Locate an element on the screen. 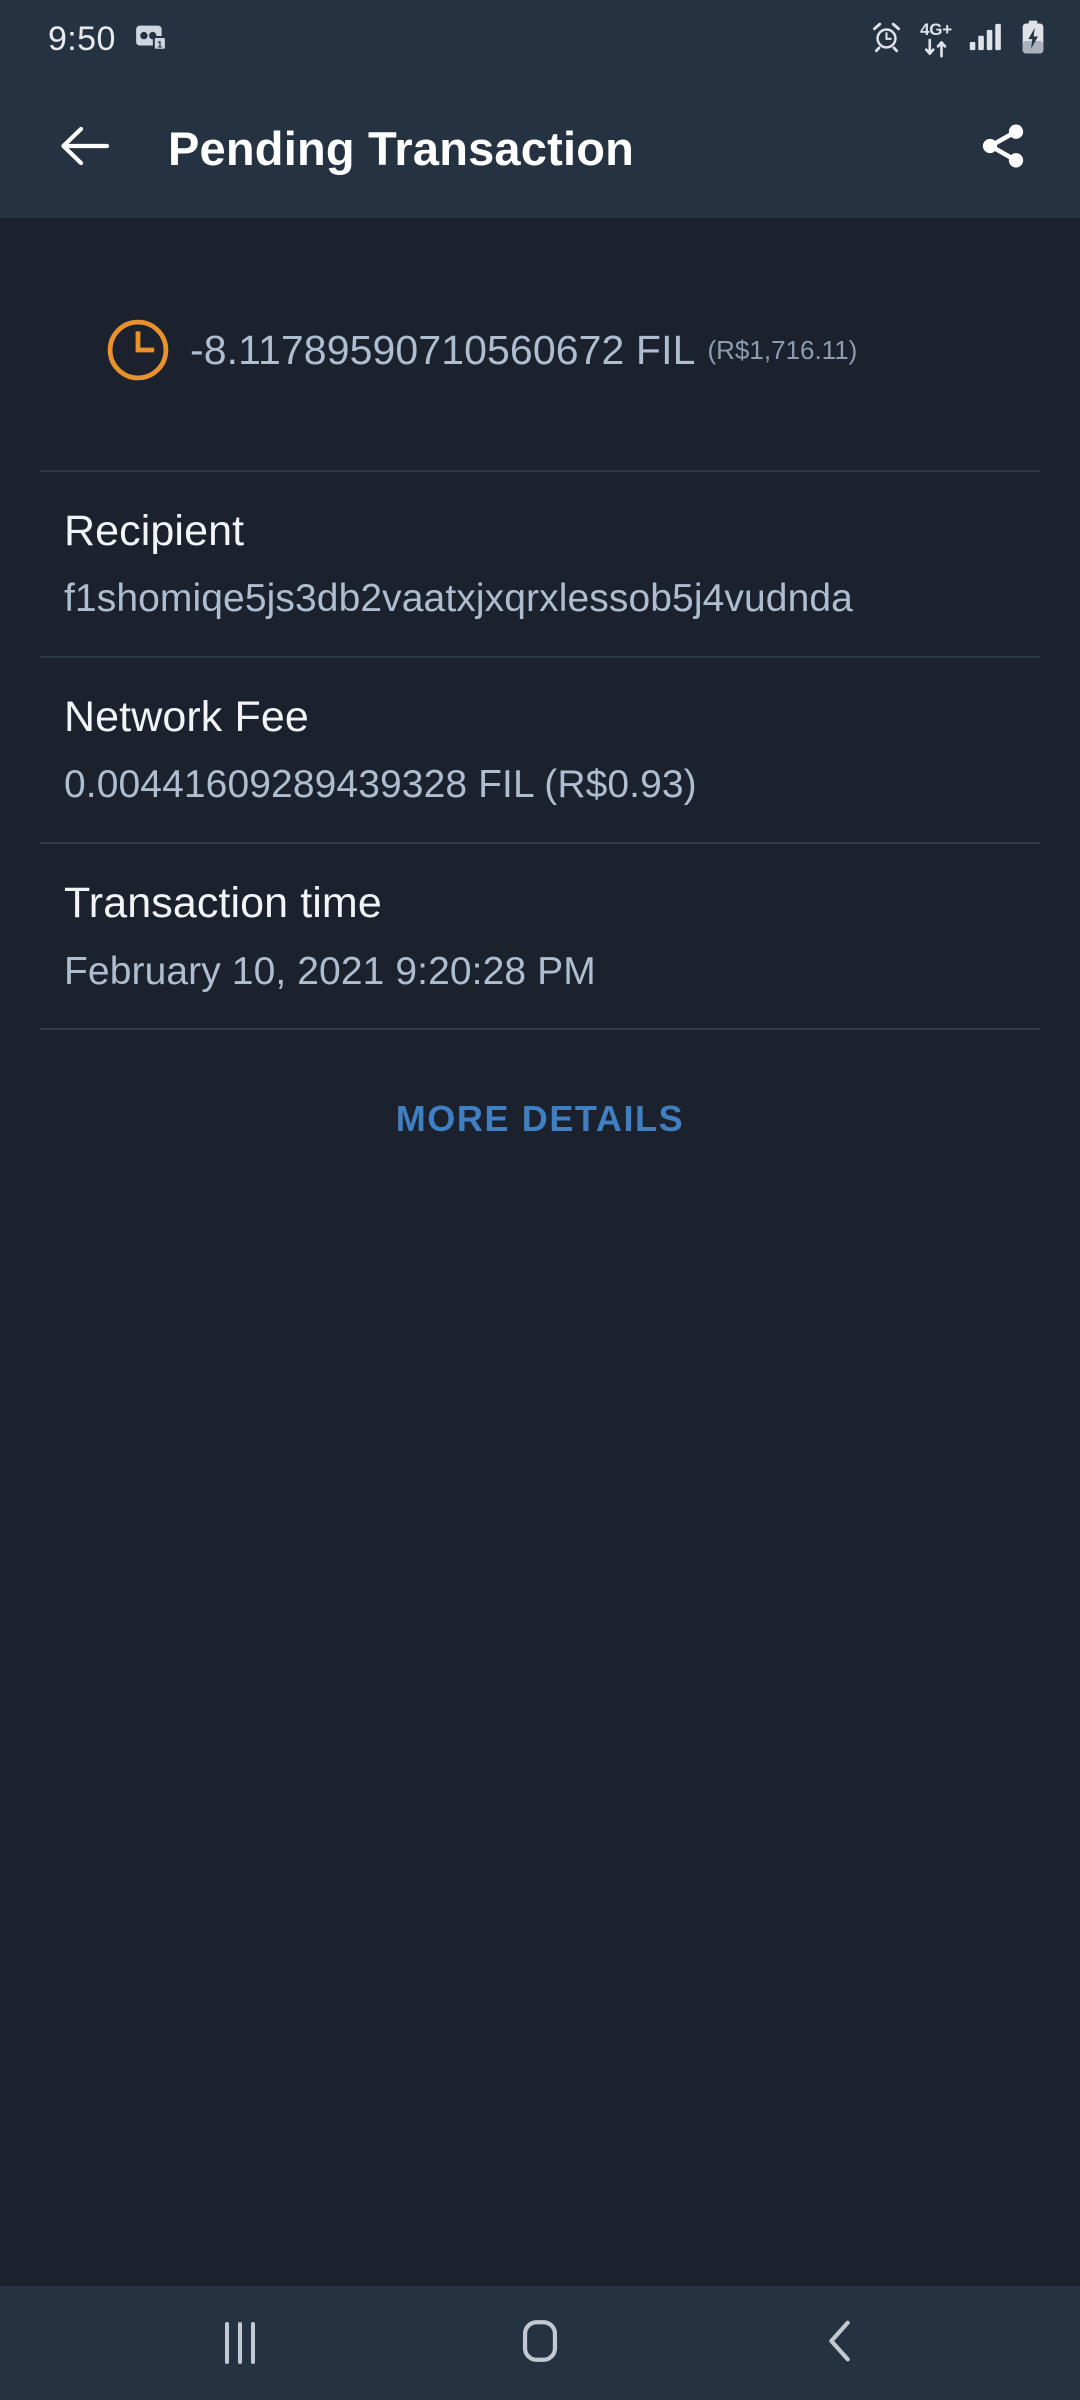 Image resolution: width=1080 pixels, height=2400 pixels. arrow-left-icon is located at coordinates (85, 148).